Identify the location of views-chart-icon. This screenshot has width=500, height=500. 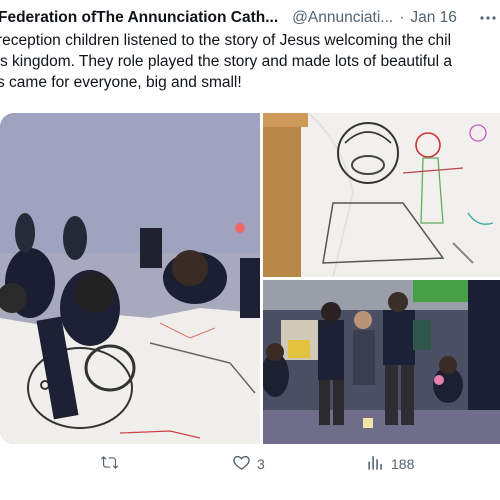
(375, 464).